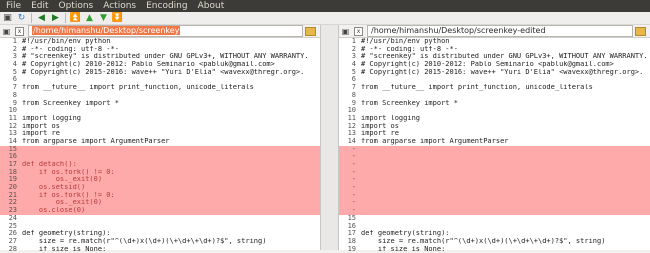  I want to click on line-number: 9, so click(14, 103).